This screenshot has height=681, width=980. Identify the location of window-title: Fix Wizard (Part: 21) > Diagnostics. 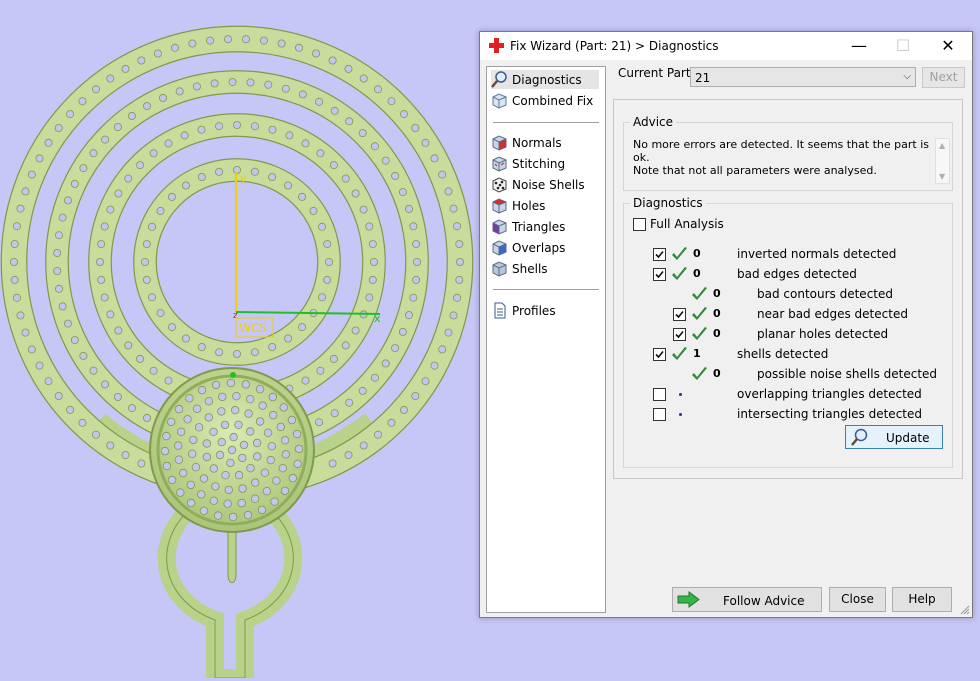
(614, 46).